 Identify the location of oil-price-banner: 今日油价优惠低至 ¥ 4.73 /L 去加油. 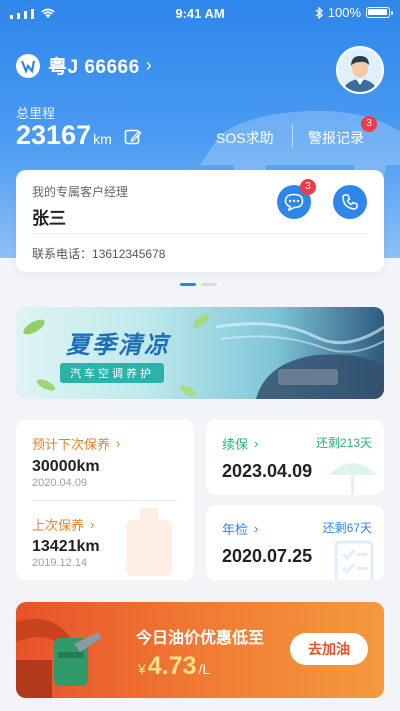
(200, 650).